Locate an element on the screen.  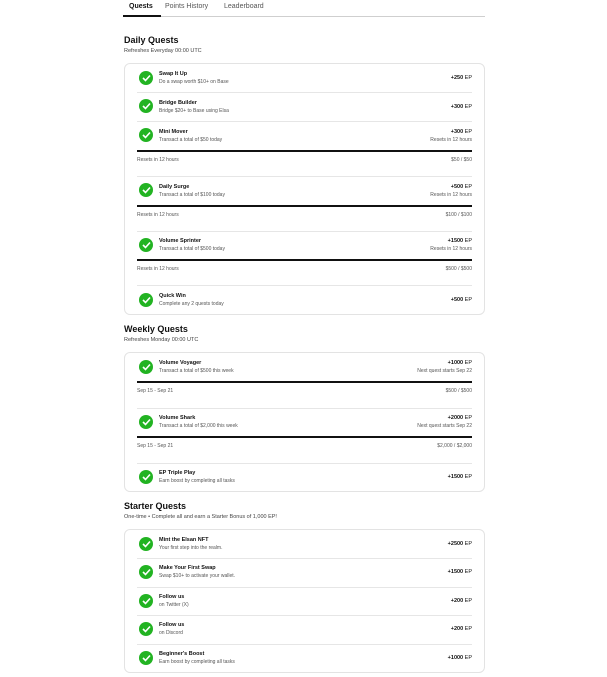
tab-leaderboard: Leaderboard is located at coordinates (244, 6).